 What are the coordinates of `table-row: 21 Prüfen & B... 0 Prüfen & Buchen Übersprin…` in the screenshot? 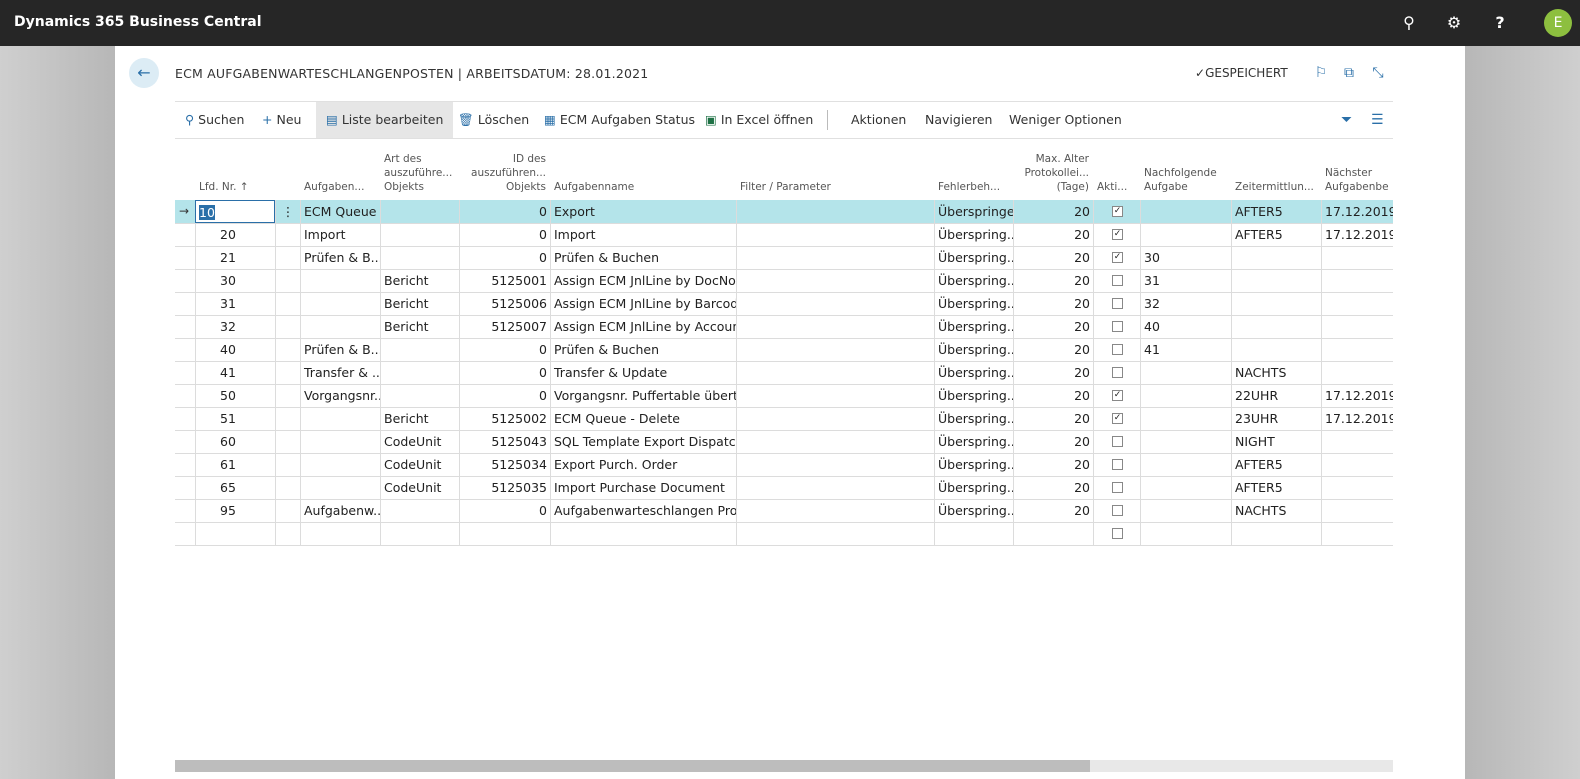 It's located at (784, 258).